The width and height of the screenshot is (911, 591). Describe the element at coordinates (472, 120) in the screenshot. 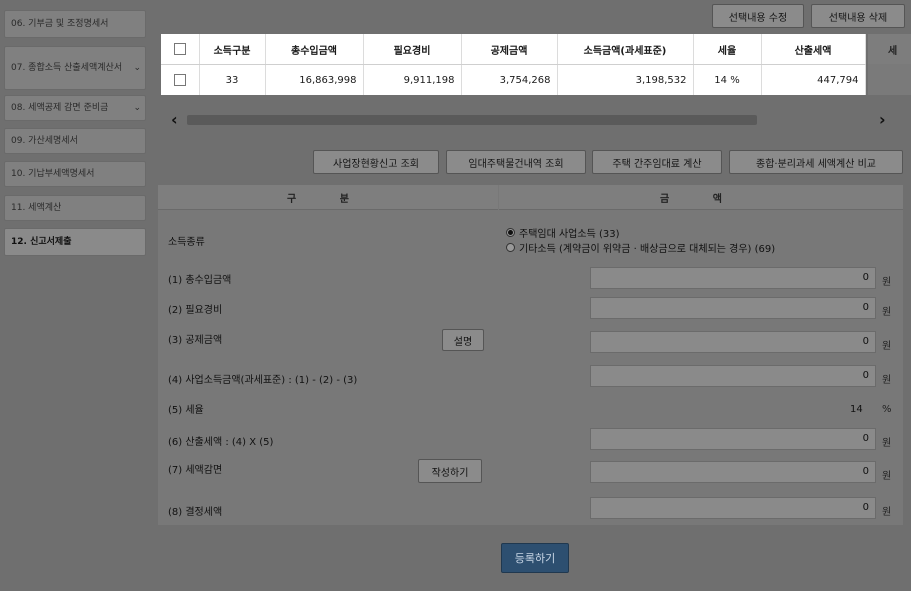

I see `scrollbar-thumb` at that location.